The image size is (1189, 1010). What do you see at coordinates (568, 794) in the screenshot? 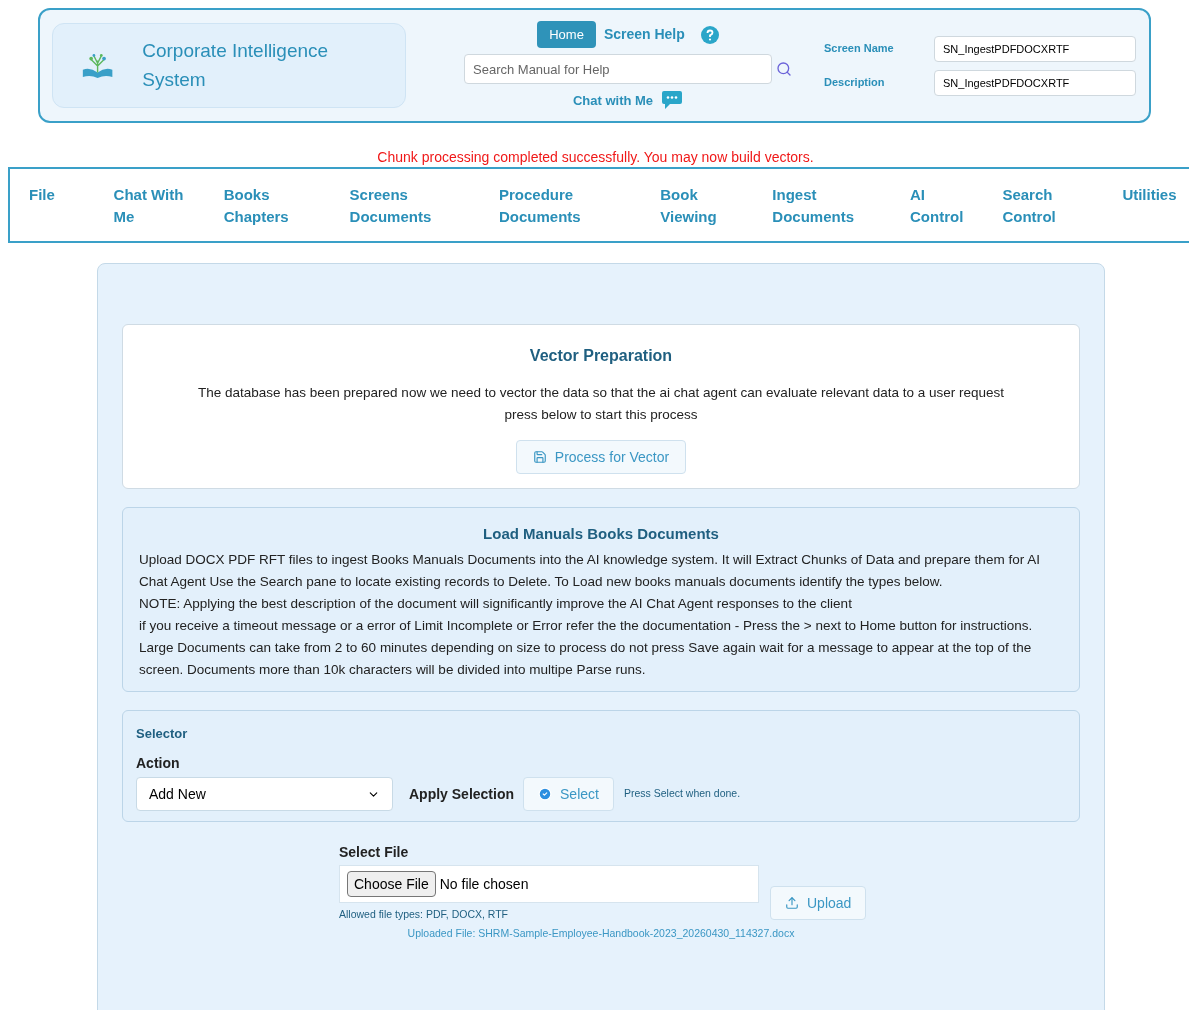
I see `select-button: Select` at bounding box center [568, 794].